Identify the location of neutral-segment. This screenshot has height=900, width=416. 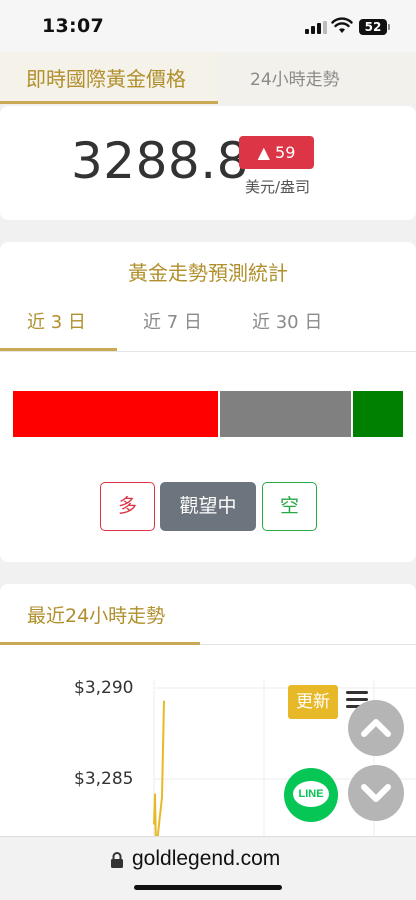
(285, 414).